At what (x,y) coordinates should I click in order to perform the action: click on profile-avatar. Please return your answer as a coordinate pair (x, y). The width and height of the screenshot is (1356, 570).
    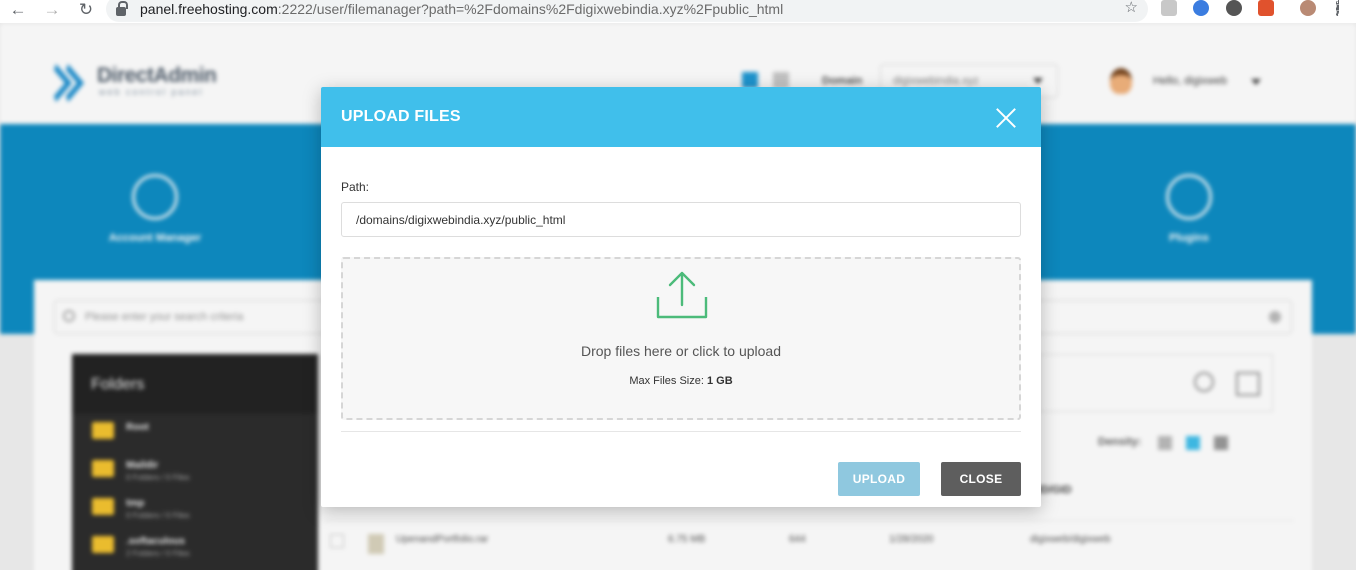
    Looking at the image, I should click on (1308, 8).